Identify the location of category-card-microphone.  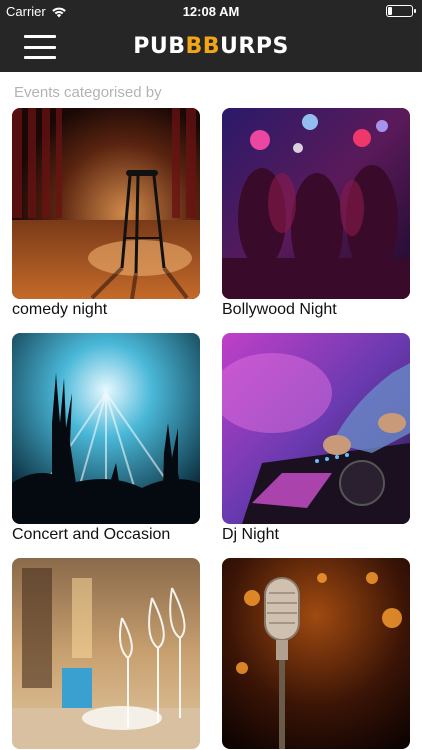
(316, 654).